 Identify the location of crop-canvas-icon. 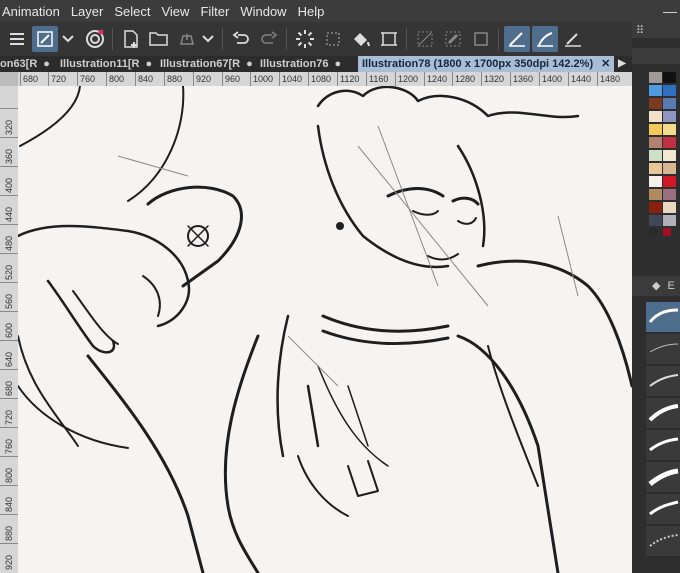
(389, 39).